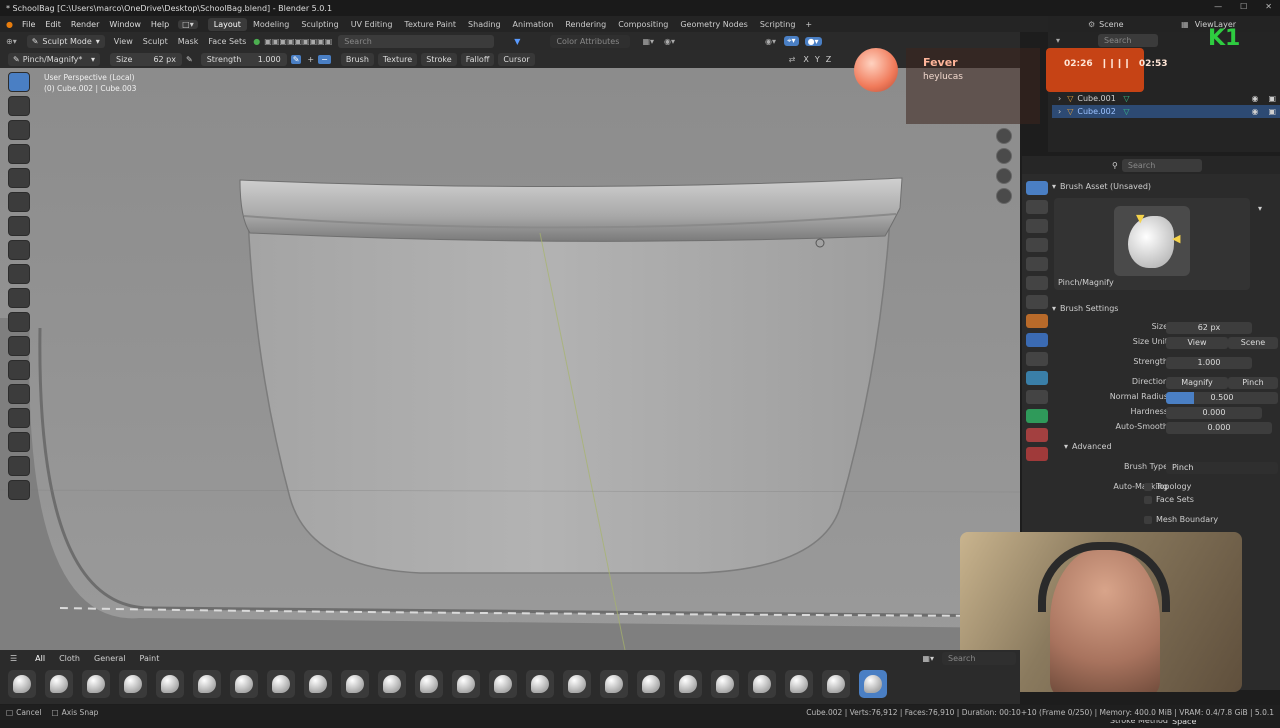 The height and width of the screenshot is (728, 1280). Describe the element at coordinates (19, 346) in the screenshot. I see `color-filter-tool` at that location.